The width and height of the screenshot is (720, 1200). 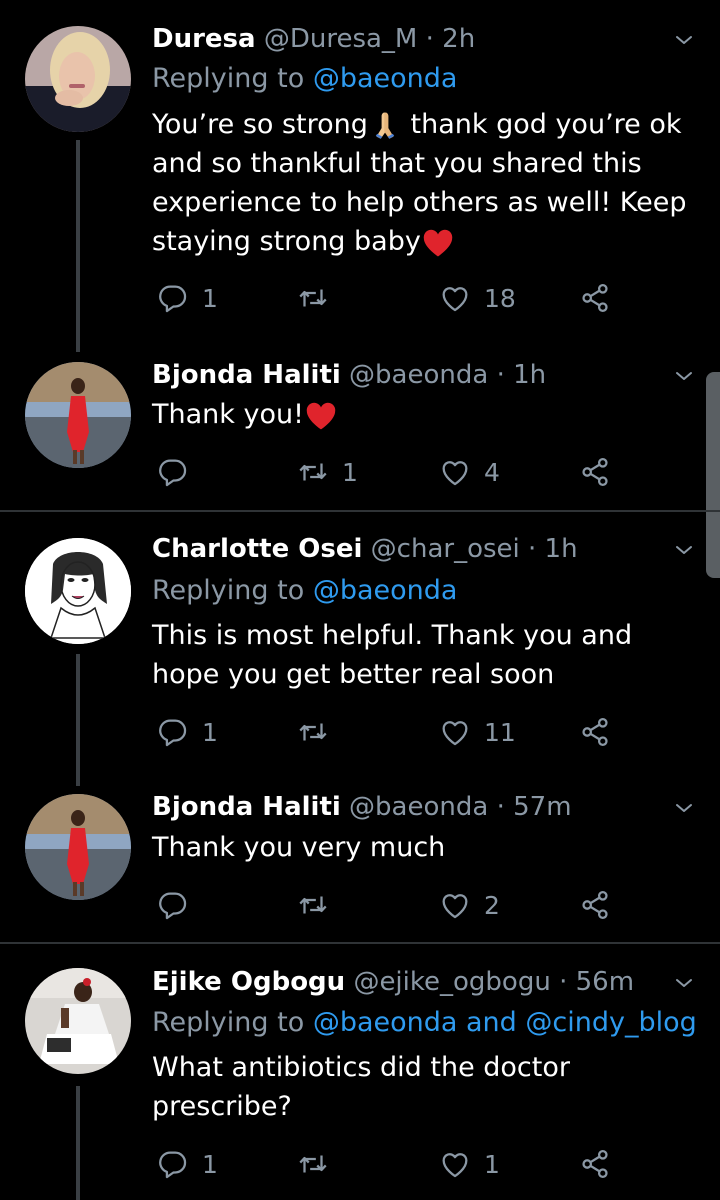 I want to click on timestamp: 57m, so click(x=542, y=807).